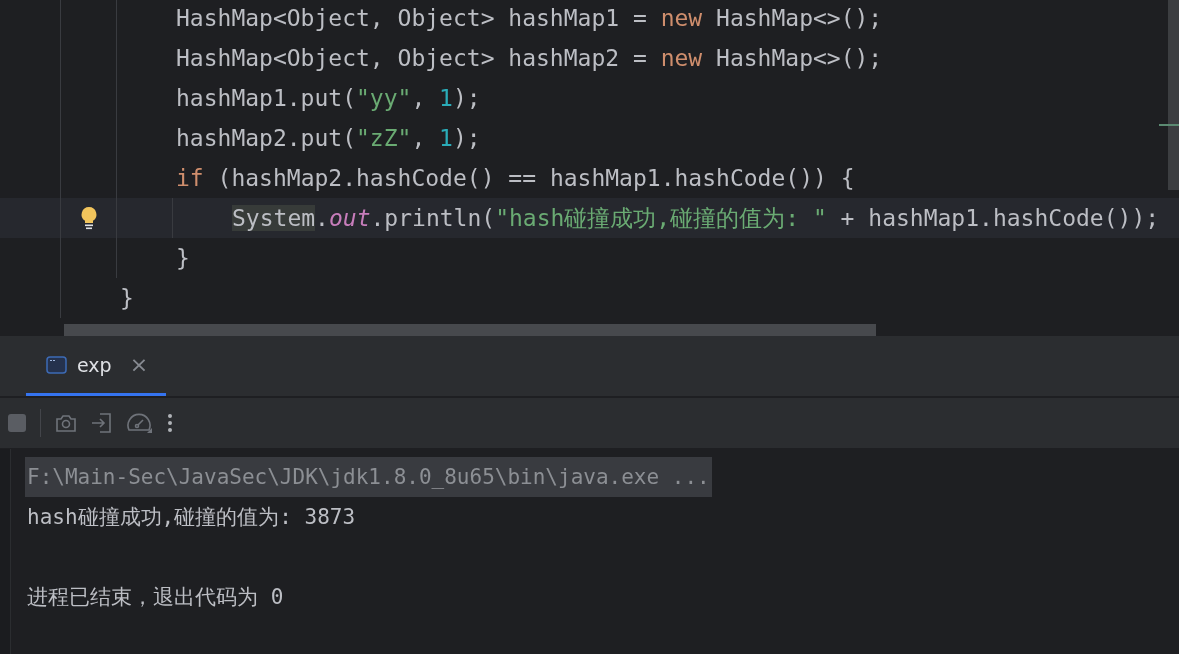 The height and width of the screenshot is (654, 1179). What do you see at coordinates (102, 423) in the screenshot?
I see `enter-icon` at bounding box center [102, 423].